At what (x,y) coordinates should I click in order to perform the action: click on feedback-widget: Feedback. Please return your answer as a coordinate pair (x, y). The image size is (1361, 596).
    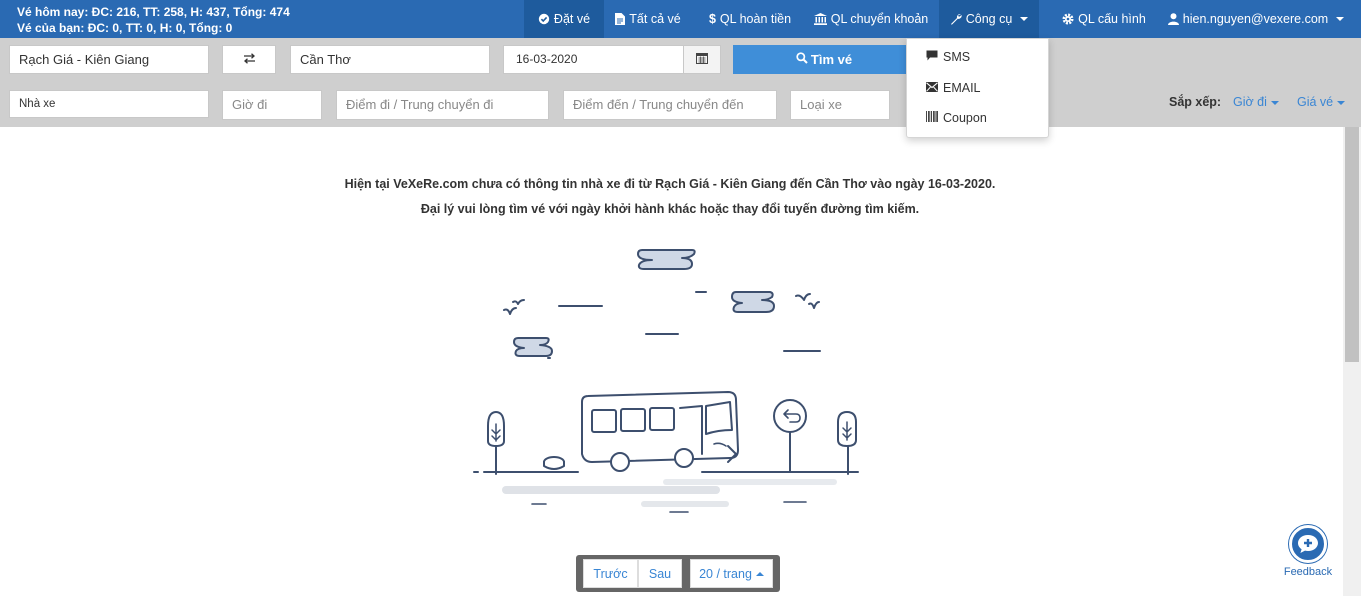
    Looking at the image, I should click on (1308, 551).